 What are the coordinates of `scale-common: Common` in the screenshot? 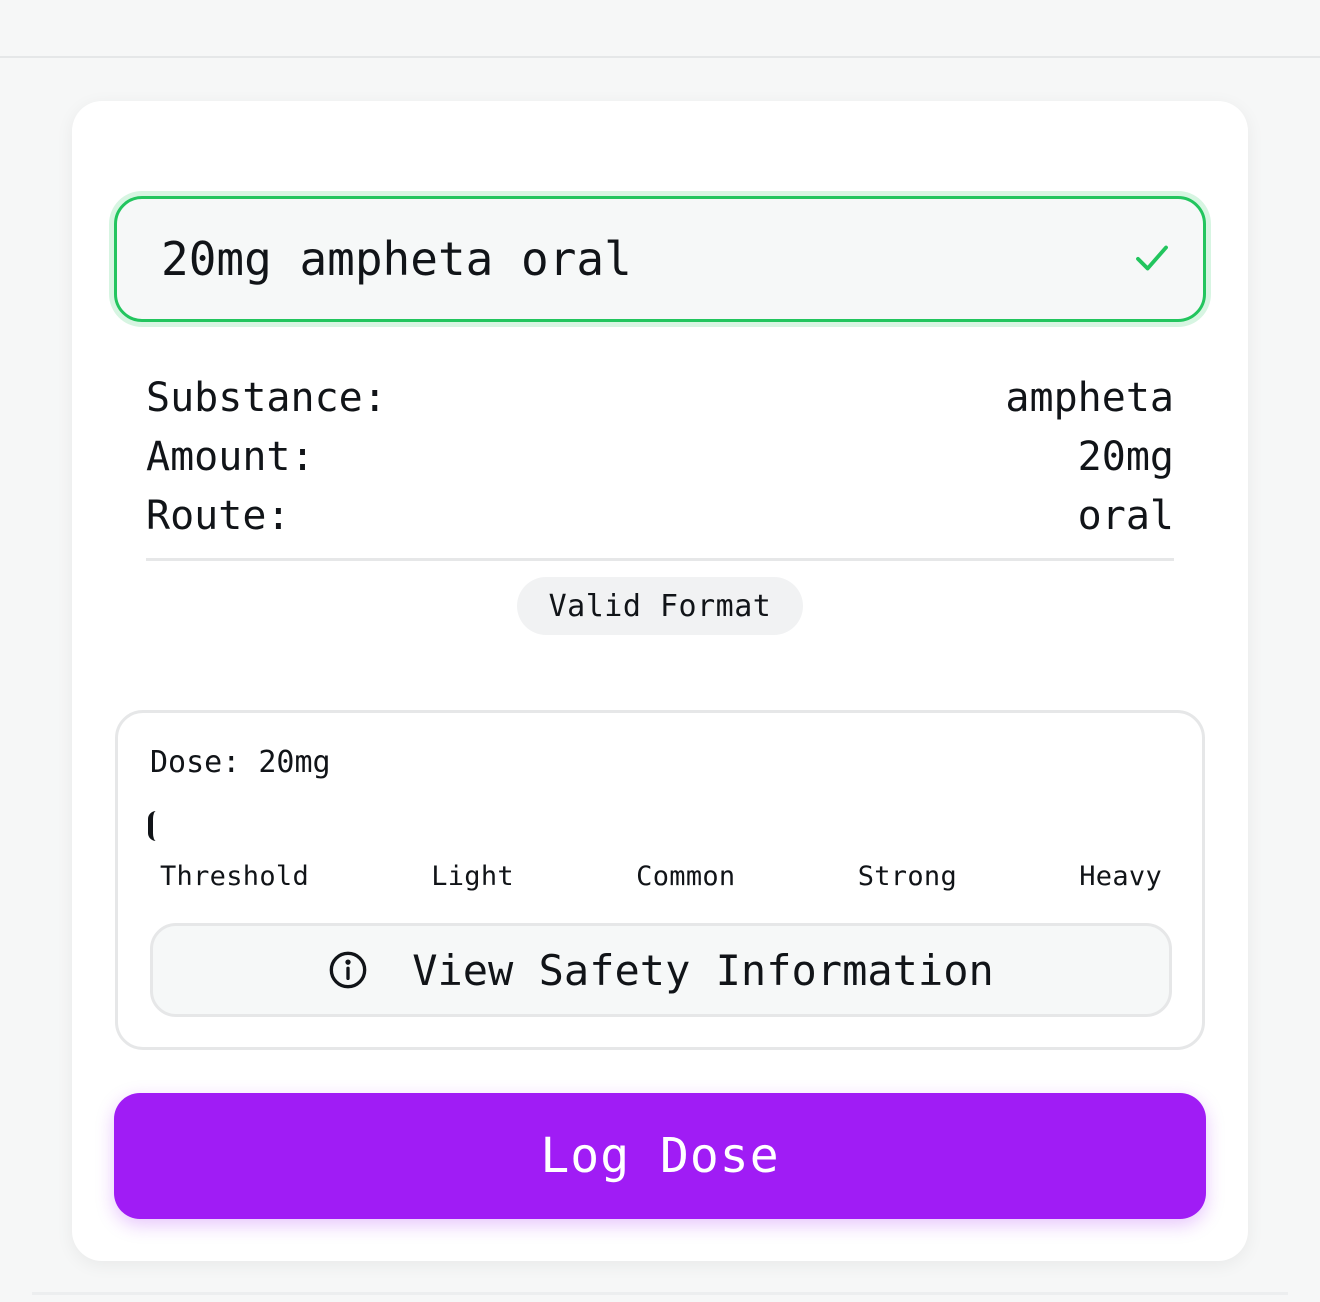 It's located at (686, 876).